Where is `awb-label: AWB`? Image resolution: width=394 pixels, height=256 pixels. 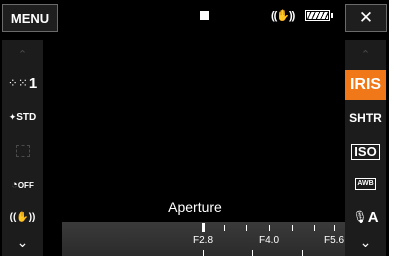
awb-label: AWB is located at coordinates (365, 184).